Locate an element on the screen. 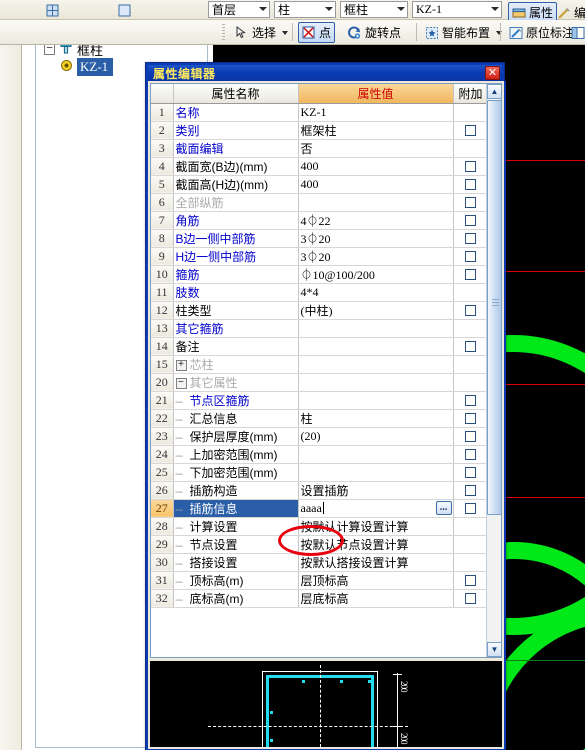 Image resolution: width=585 pixels, height=750 pixels. table-row: 10 箍筋 ⏀10@100/200 is located at coordinates (320, 274).